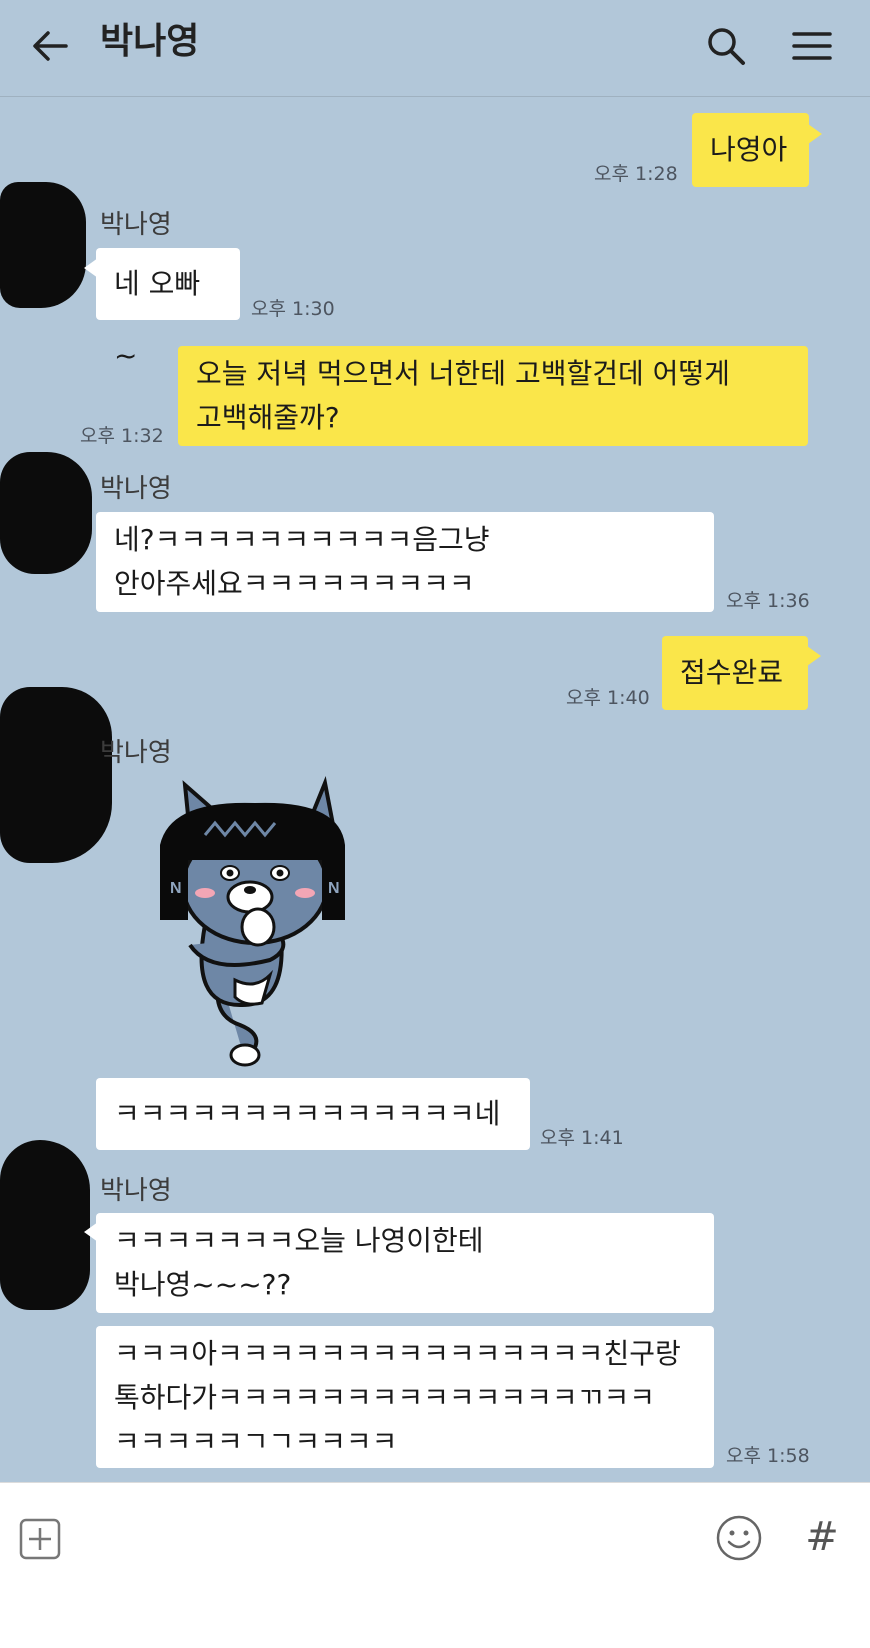 The image size is (870, 1648). I want to click on search-button, so click(726, 46).